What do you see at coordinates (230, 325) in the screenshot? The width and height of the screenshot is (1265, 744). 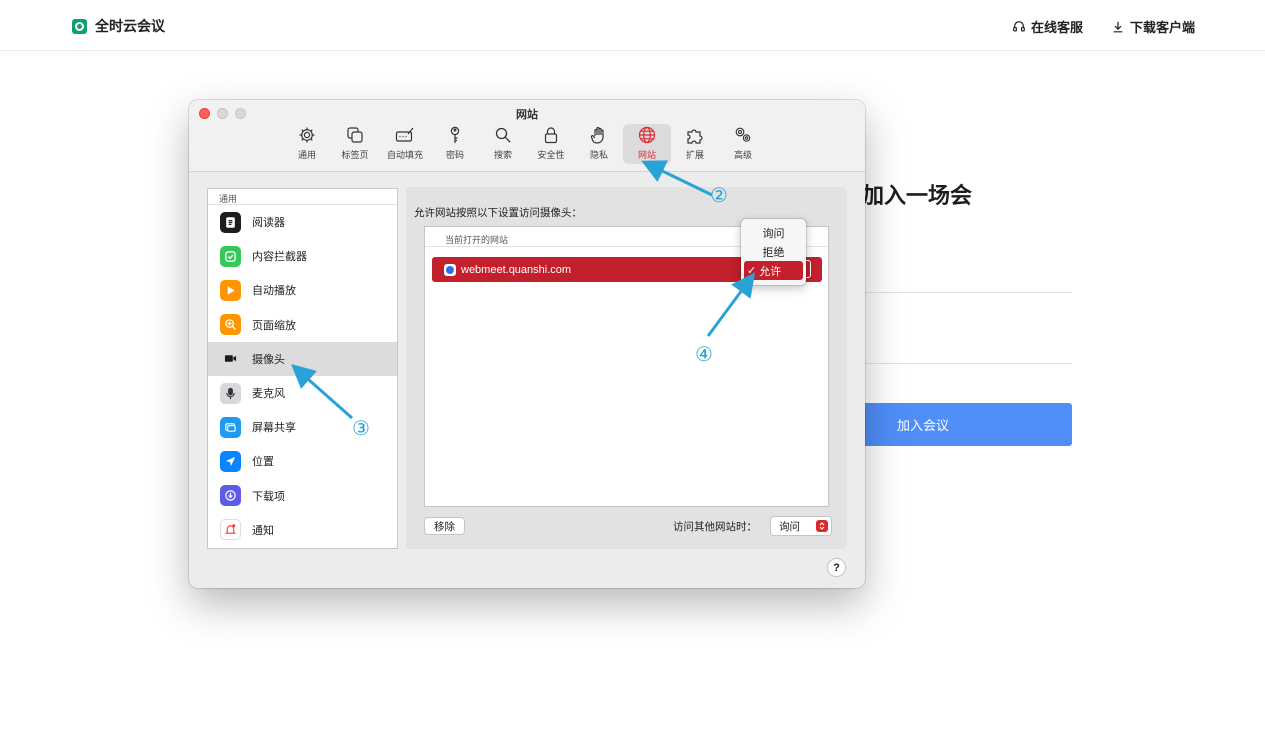 I see `zoom-icon` at bounding box center [230, 325].